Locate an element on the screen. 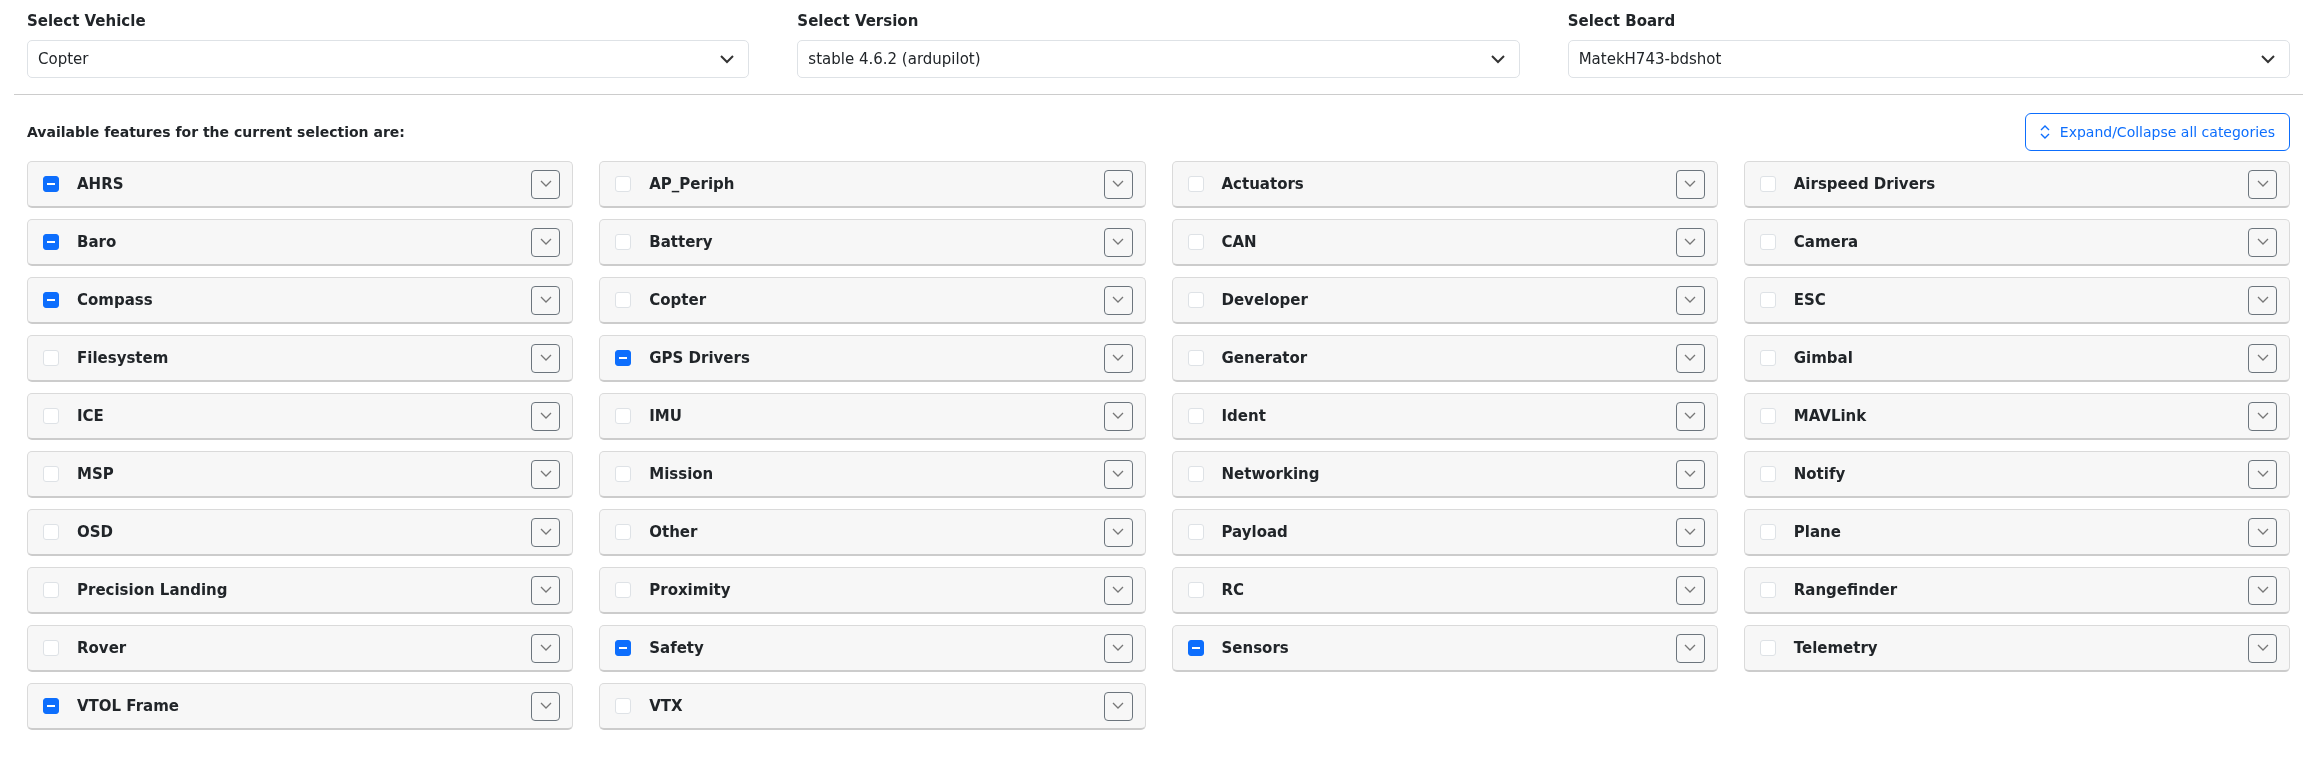  category-name: Airspeed Drivers is located at coordinates (1865, 184).